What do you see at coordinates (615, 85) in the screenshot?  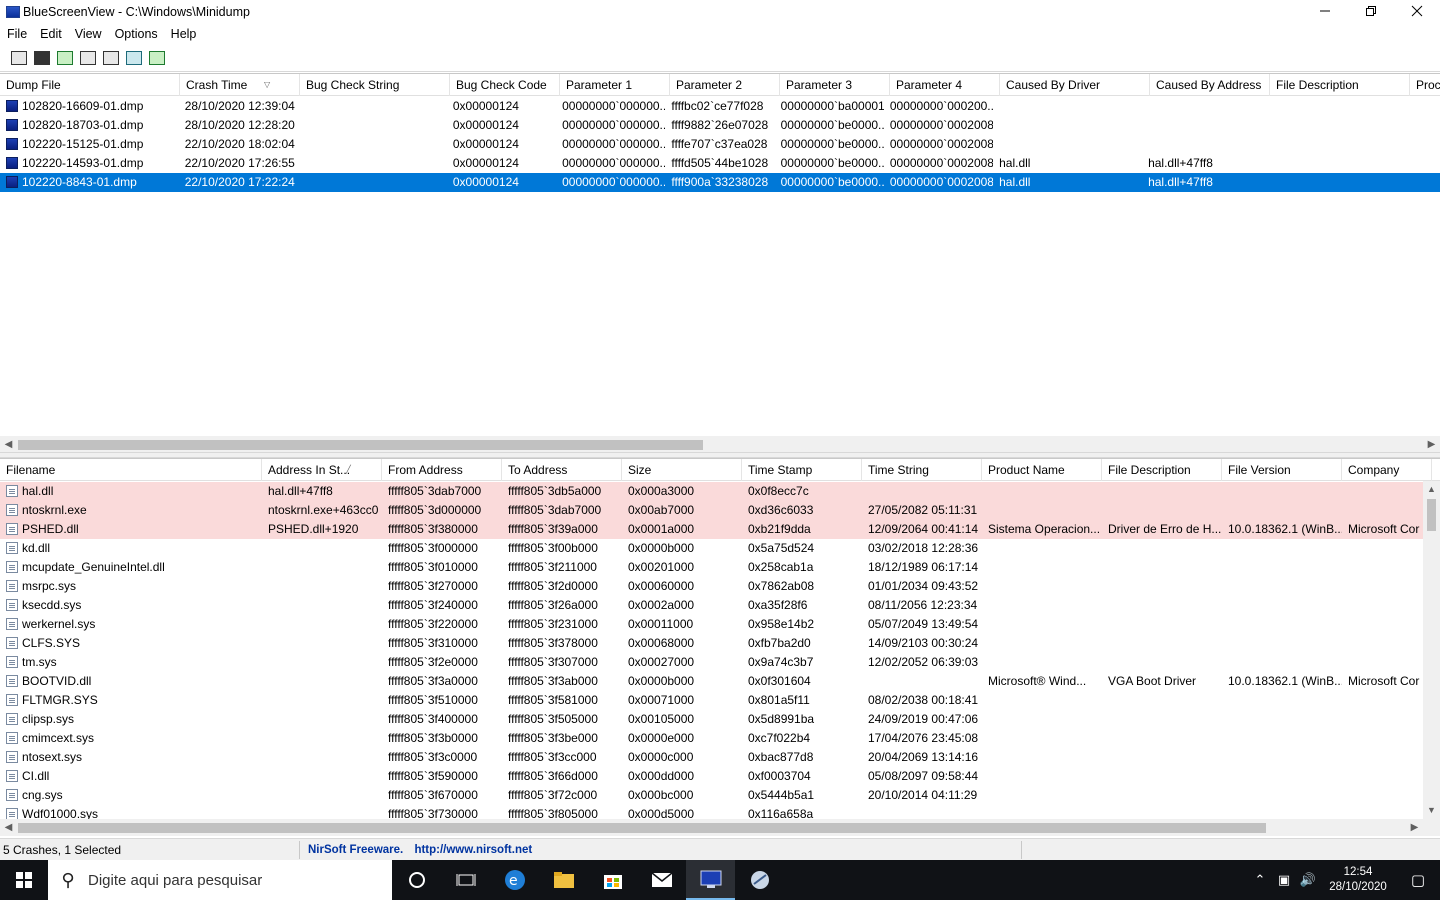 I see `column-header-parameter-1: Parameter 1` at bounding box center [615, 85].